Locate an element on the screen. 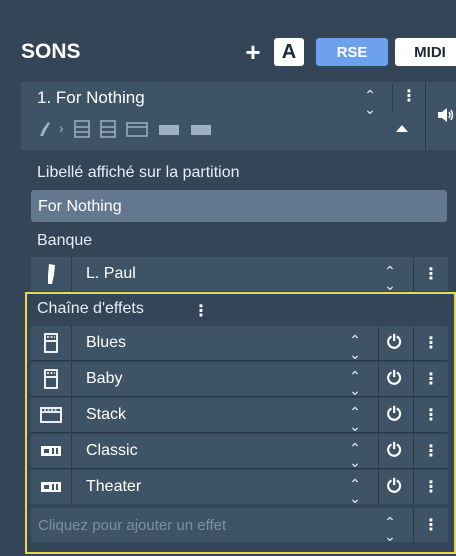  arrow-right-icon: › is located at coordinates (61, 128).